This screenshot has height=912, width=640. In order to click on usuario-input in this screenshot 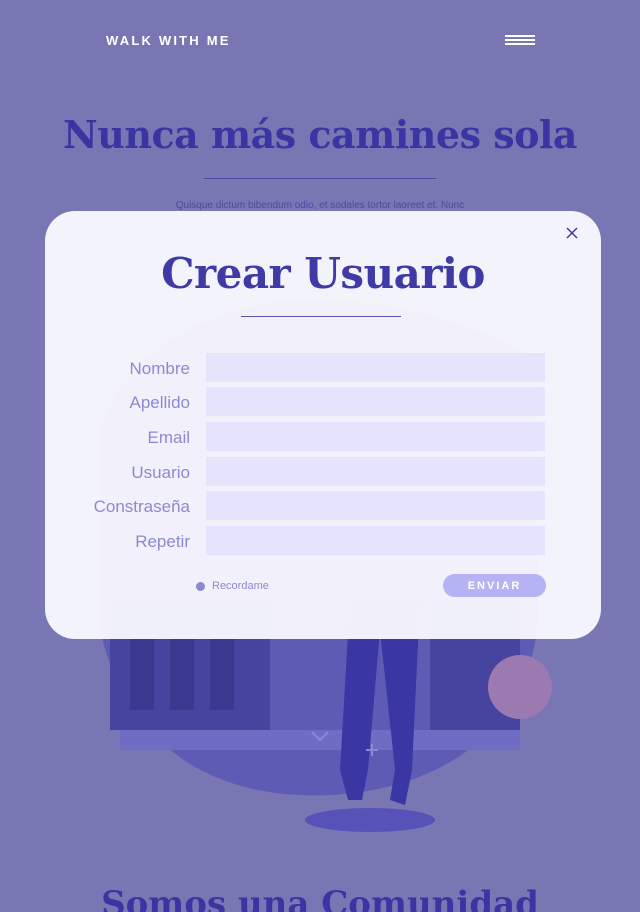, I will do `click(375, 471)`.